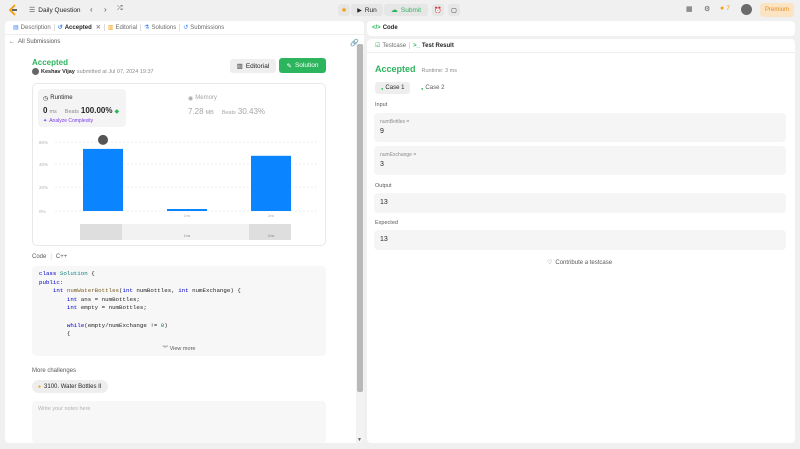 Image resolution: width=800 pixels, height=449 pixels. I want to click on shuffle-icon: ⤮, so click(120, 9).